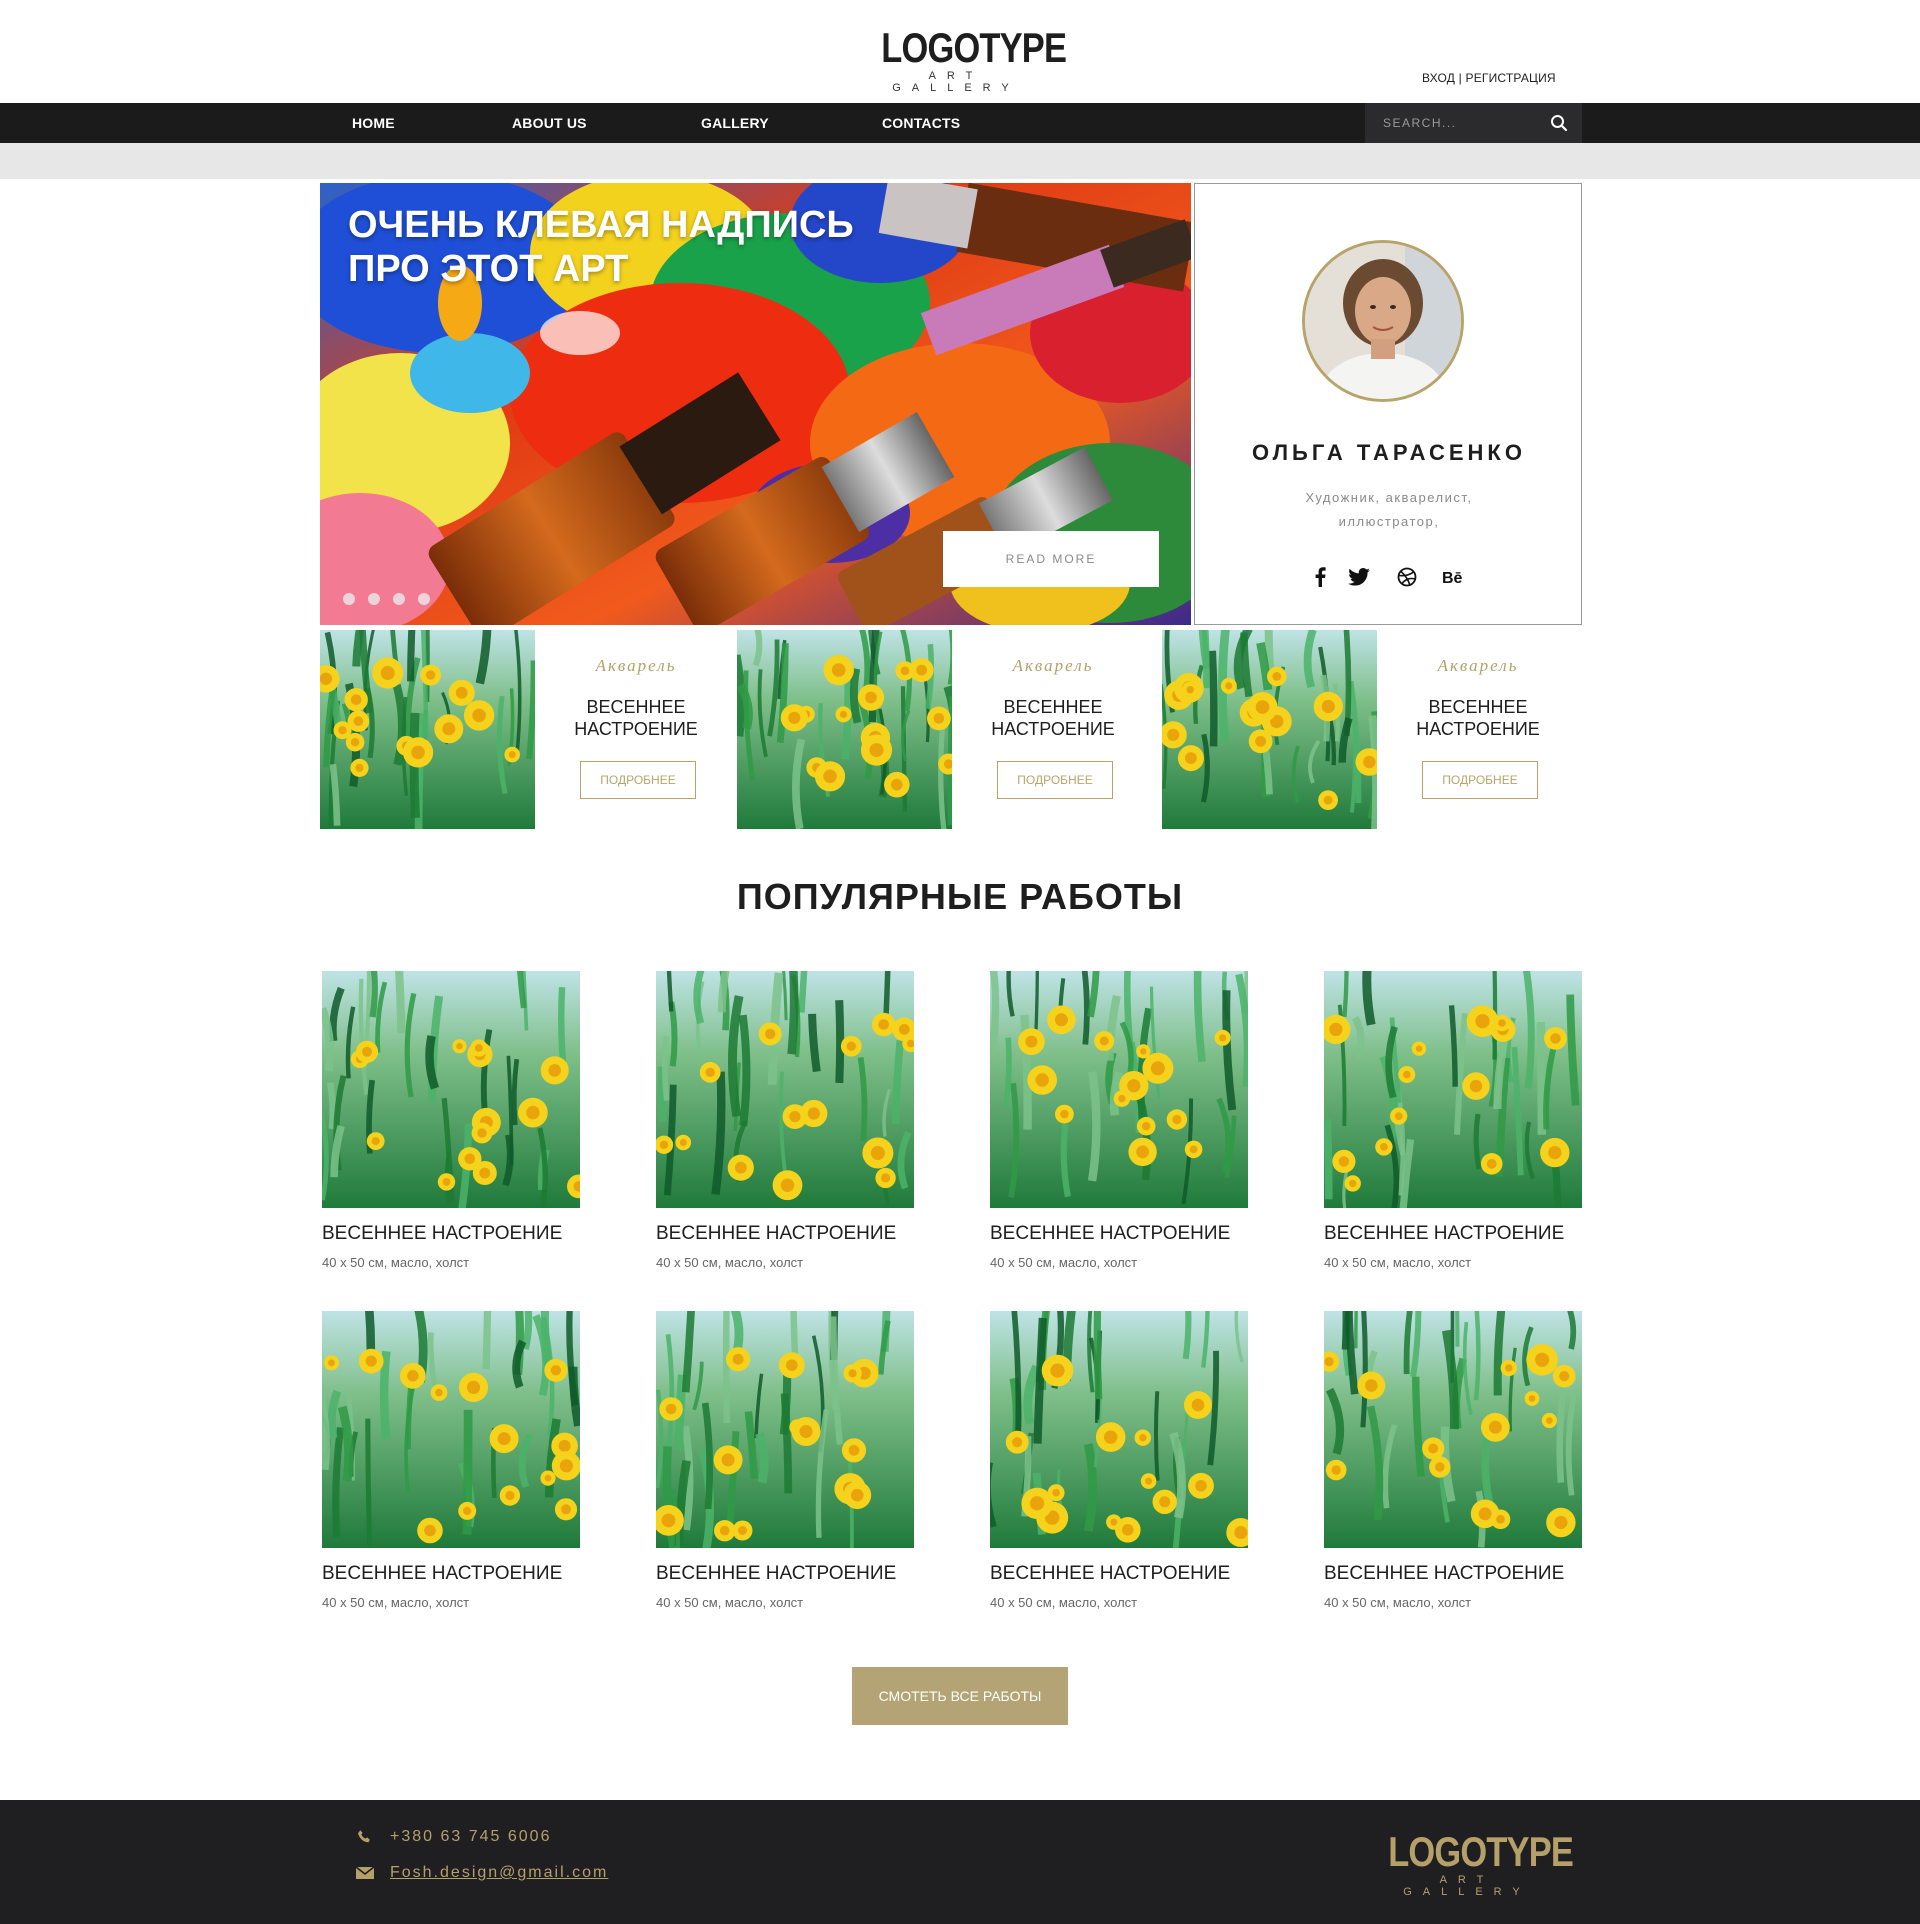 Image resolution: width=1920 pixels, height=1924 pixels. I want to click on popular-card-desc-4: 40 х 50 см, масло, холст, so click(1398, 1262).